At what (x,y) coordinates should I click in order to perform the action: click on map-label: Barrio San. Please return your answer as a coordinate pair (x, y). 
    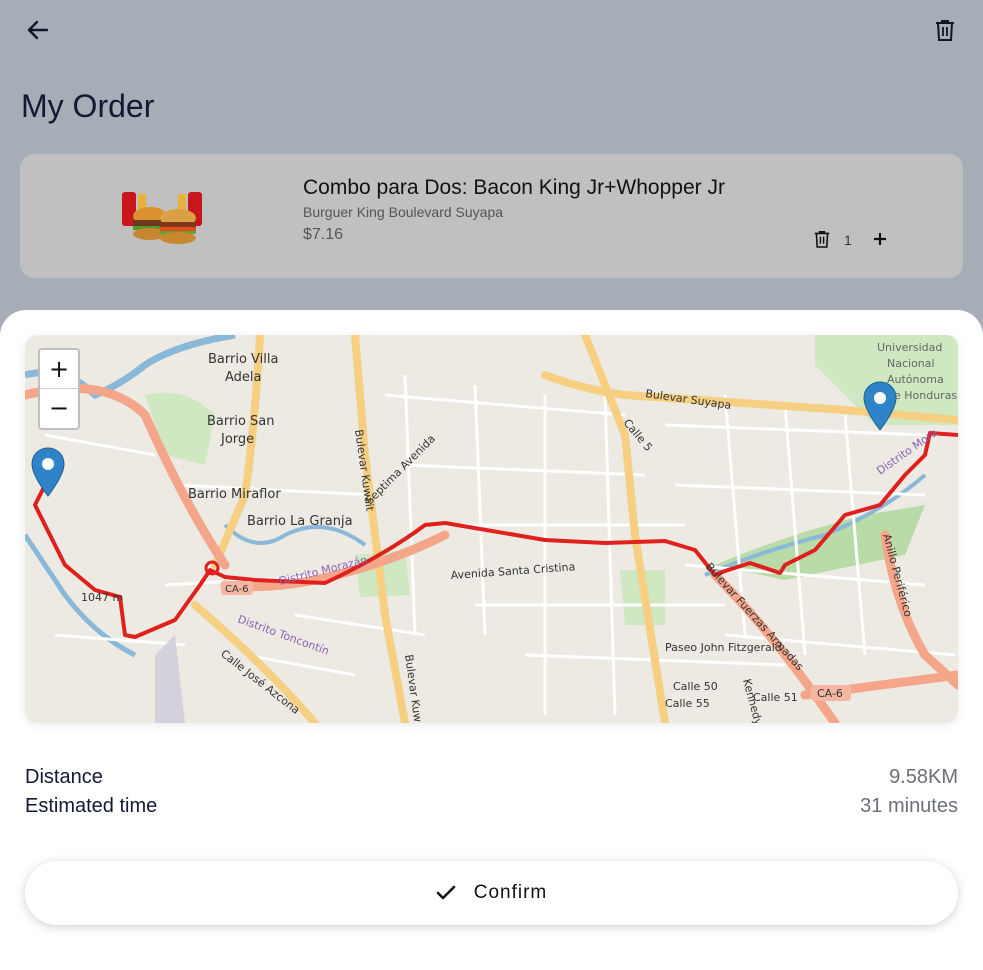
    Looking at the image, I should click on (241, 421).